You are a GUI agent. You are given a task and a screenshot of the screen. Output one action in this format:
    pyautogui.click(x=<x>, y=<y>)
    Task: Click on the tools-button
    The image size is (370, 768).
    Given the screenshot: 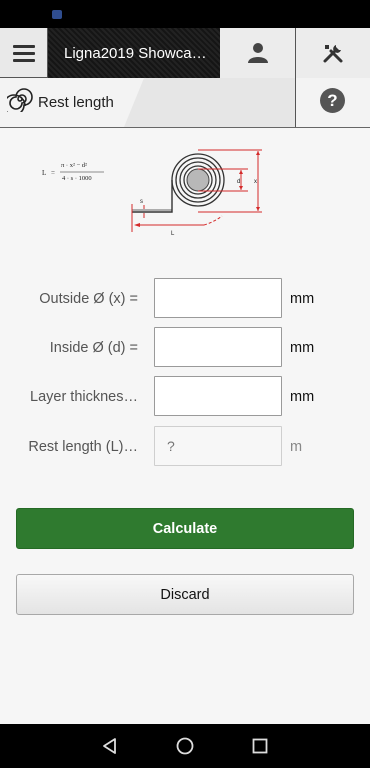 What is the action you would take?
    pyautogui.click(x=333, y=53)
    